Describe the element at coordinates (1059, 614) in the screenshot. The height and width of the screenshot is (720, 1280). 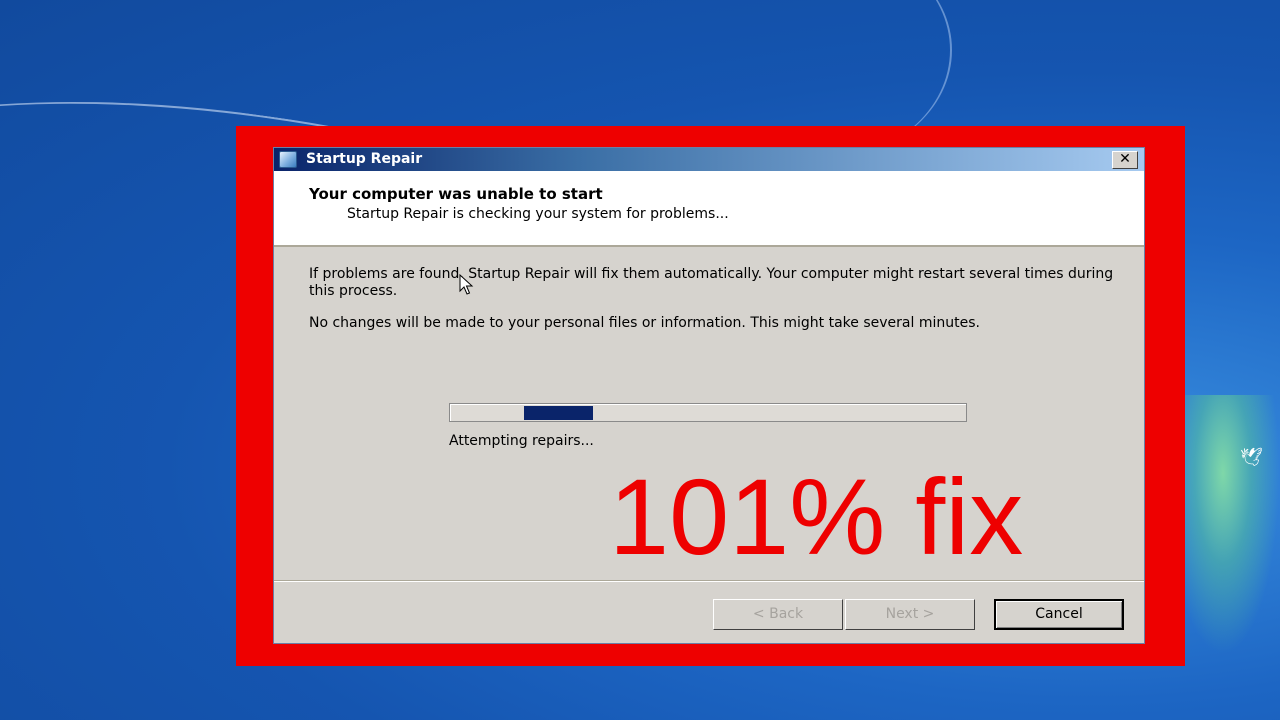
I see `cancel-button: Cancel` at that location.